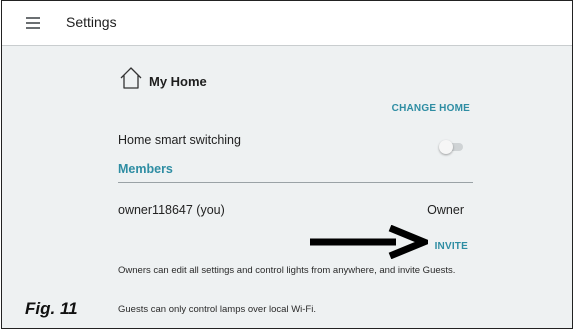 This screenshot has height=330, width=575. What do you see at coordinates (295, 182) in the screenshot?
I see `members-divider` at bounding box center [295, 182].